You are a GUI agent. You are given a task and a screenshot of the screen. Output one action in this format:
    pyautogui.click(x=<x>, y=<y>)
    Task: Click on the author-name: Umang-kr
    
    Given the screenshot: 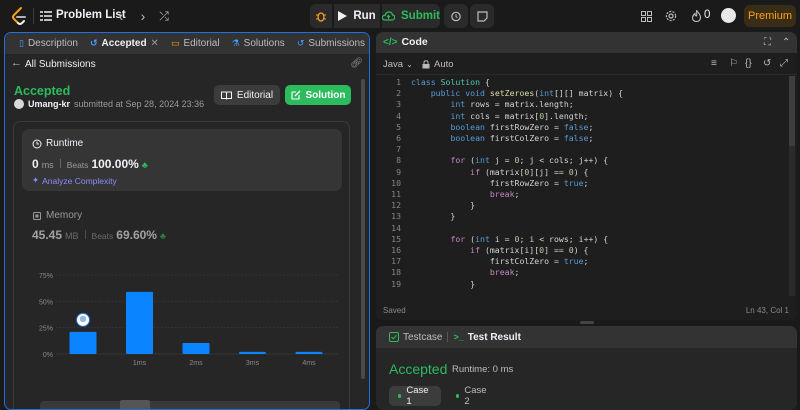 What is the action you would take?
    pyautogui.click(x=49, y=104)
    